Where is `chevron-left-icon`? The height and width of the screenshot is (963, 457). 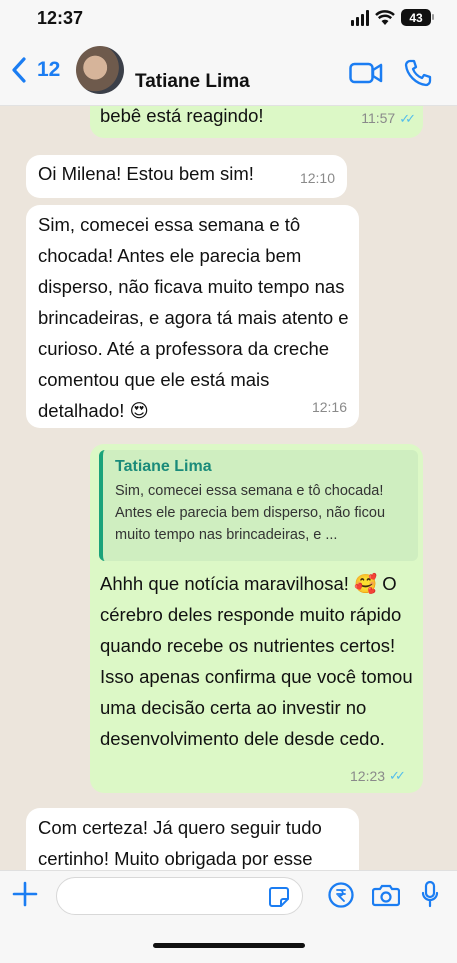
chevron-left-icon is located at coordinates (19, 70).